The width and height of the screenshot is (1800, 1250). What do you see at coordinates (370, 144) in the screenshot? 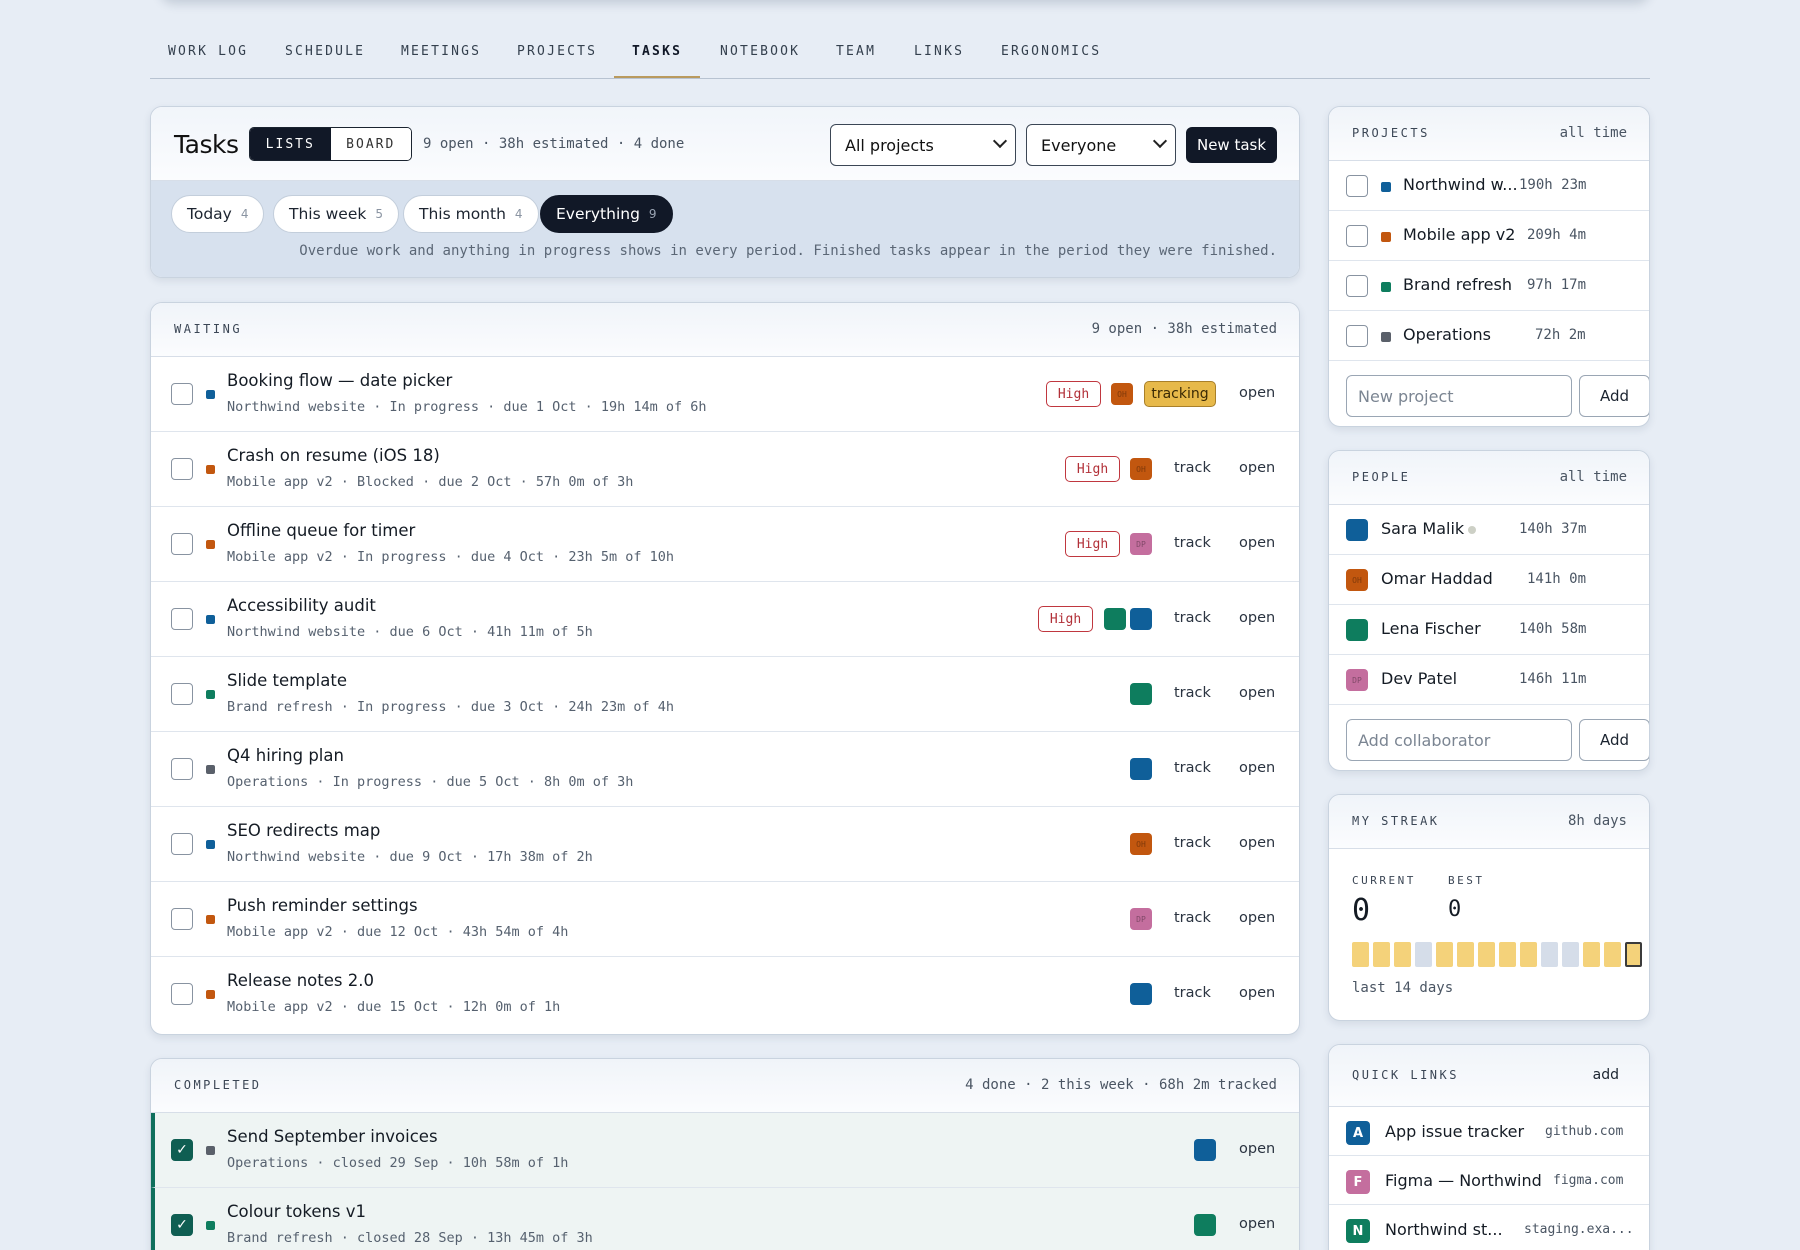
I see `view-board-button: BOARD` at bounding box center [370, 144].